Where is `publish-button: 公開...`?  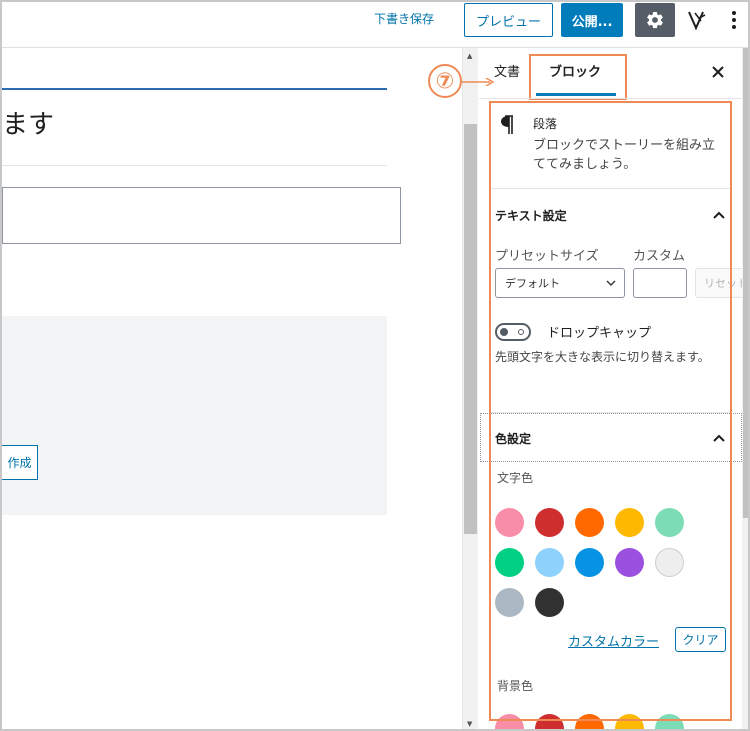 publish-button: 公開... is located at coordinates (592, 20).